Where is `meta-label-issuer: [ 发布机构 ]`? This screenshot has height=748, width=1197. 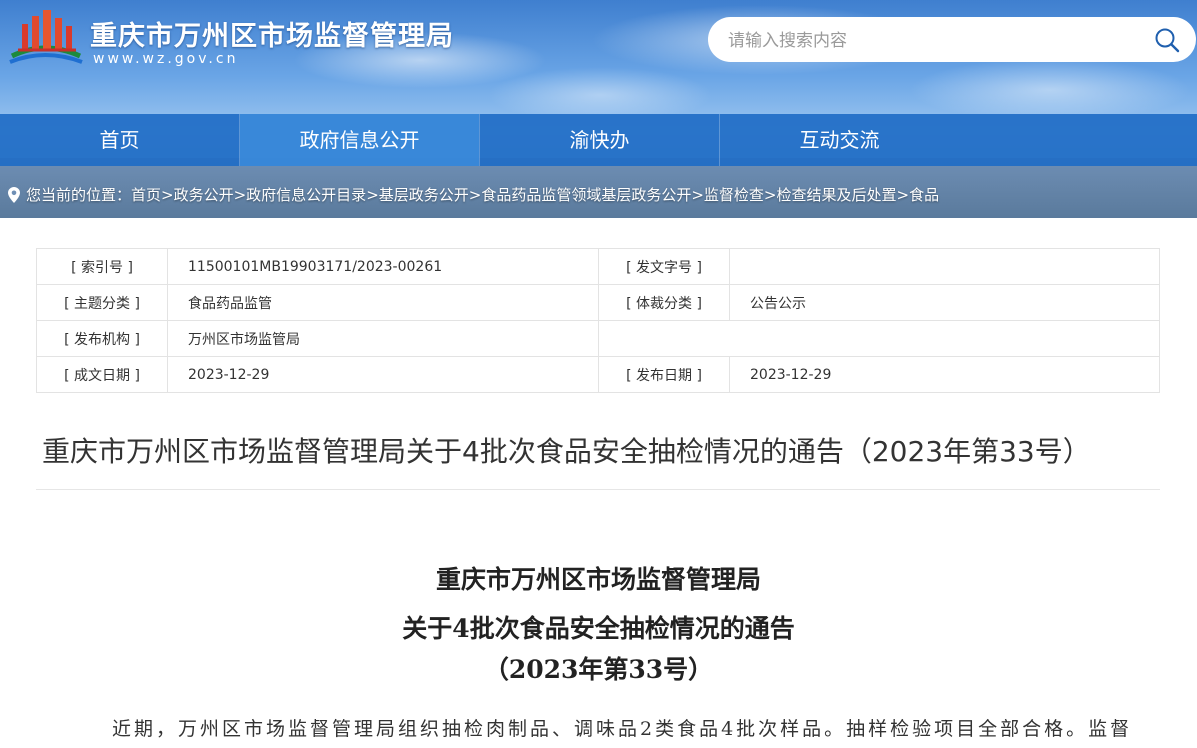
meta-label-issuer: [ 发布机构 ] is located at coordinates (102, 338).